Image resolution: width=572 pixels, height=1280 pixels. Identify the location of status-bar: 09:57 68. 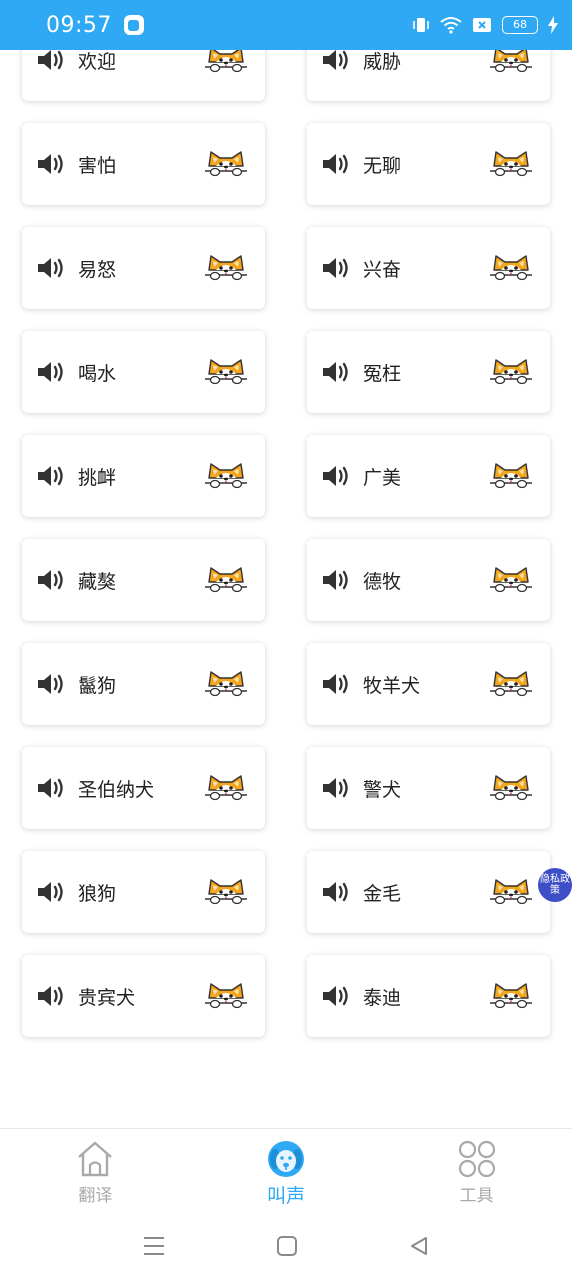
(286, 25).